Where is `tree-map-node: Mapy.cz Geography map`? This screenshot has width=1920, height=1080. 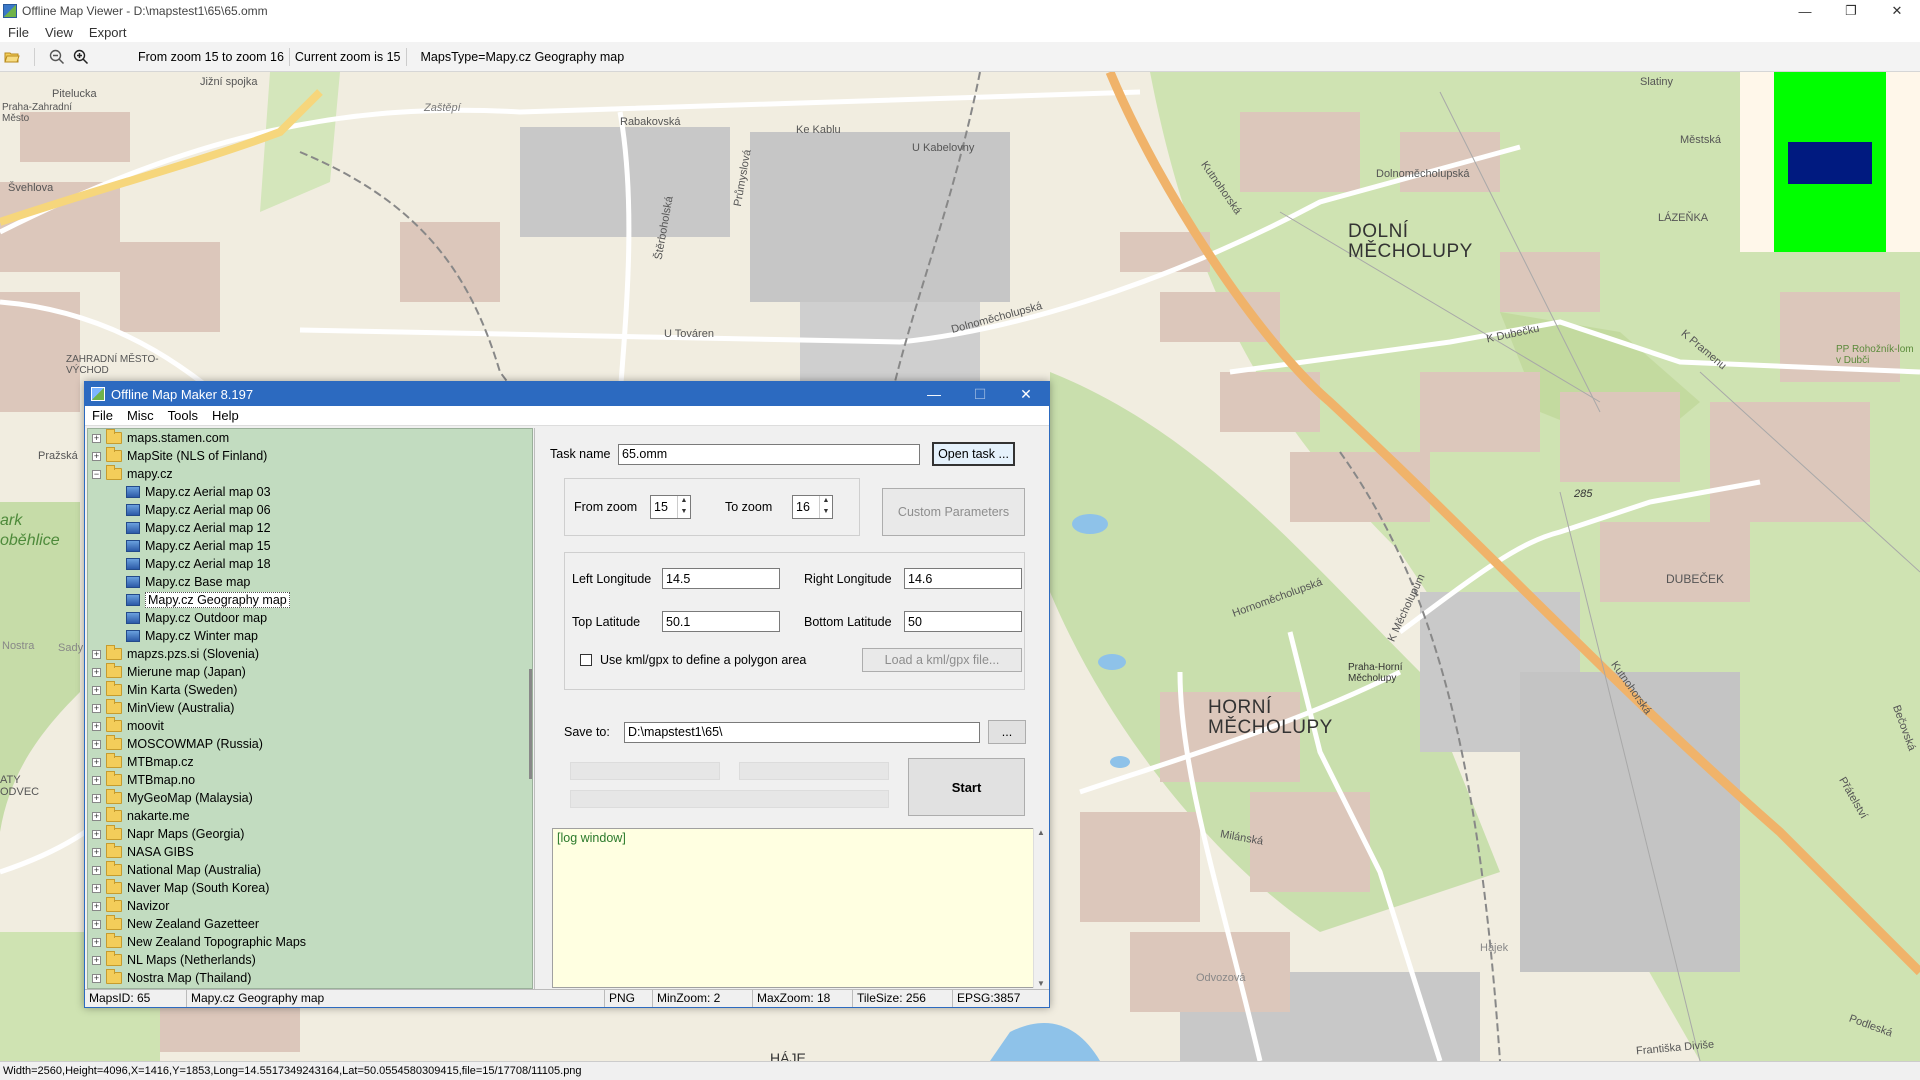 tree-map-node: Mapy.cz Geography map is located at coordinates (310, 600).